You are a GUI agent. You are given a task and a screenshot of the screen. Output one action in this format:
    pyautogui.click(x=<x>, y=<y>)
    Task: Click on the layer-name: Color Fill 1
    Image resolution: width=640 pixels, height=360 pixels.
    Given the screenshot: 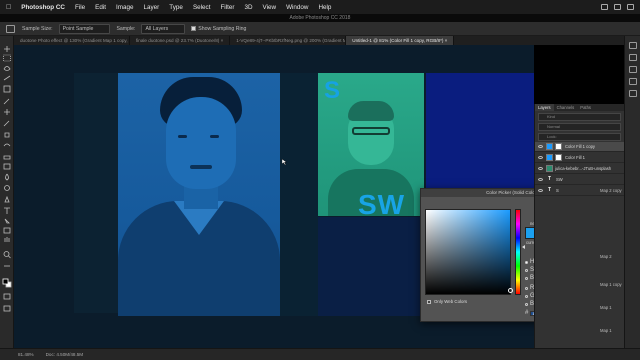 What is the action you would take?
    pyautogui.click(x=575, y=157)
    